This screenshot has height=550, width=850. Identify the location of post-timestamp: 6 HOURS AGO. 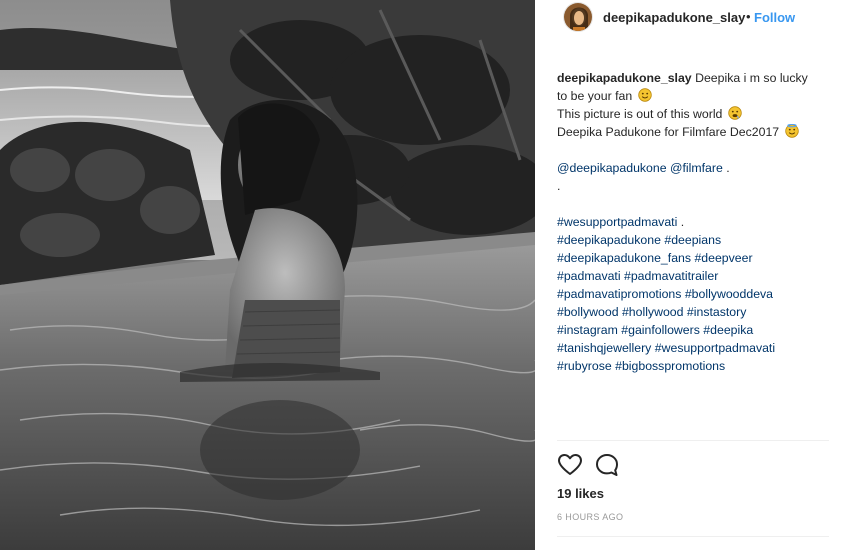
(590, 517).